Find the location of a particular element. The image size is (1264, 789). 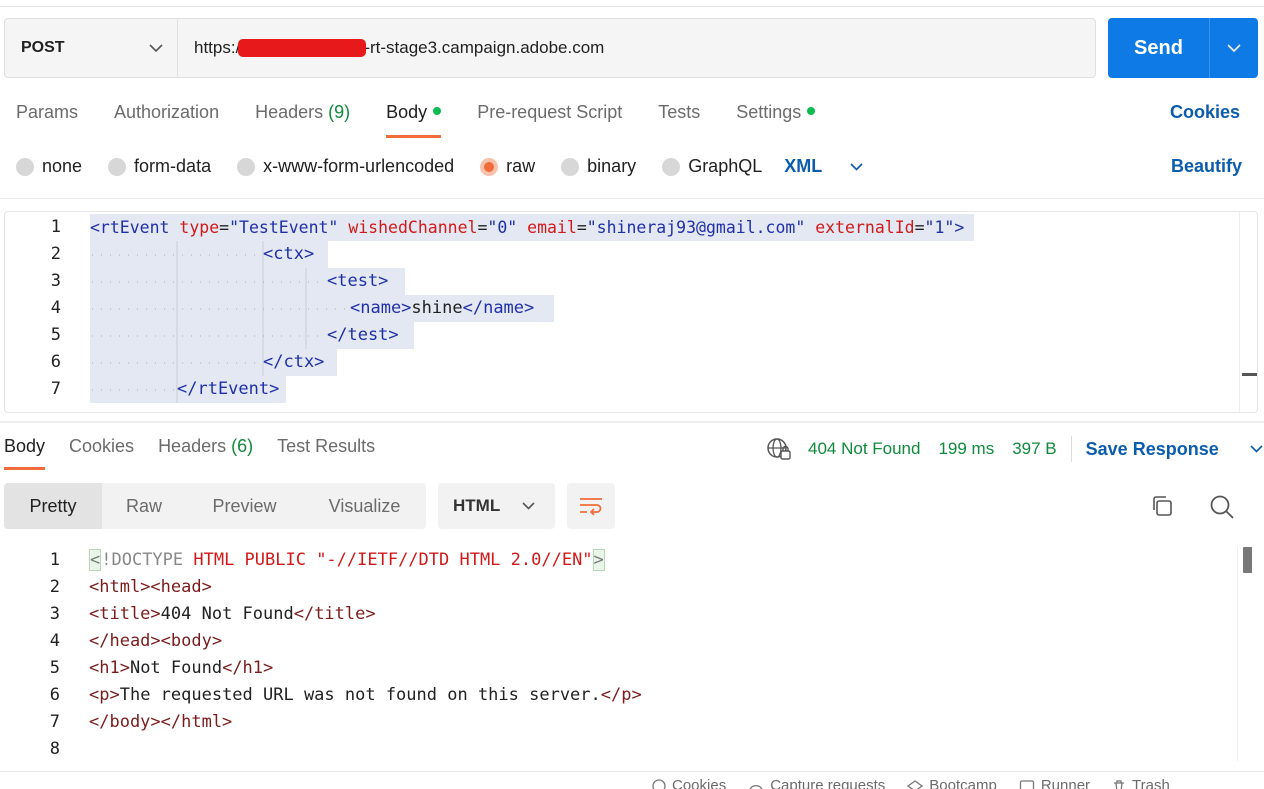

tab-params: Params is located at coordinates (47, 120).